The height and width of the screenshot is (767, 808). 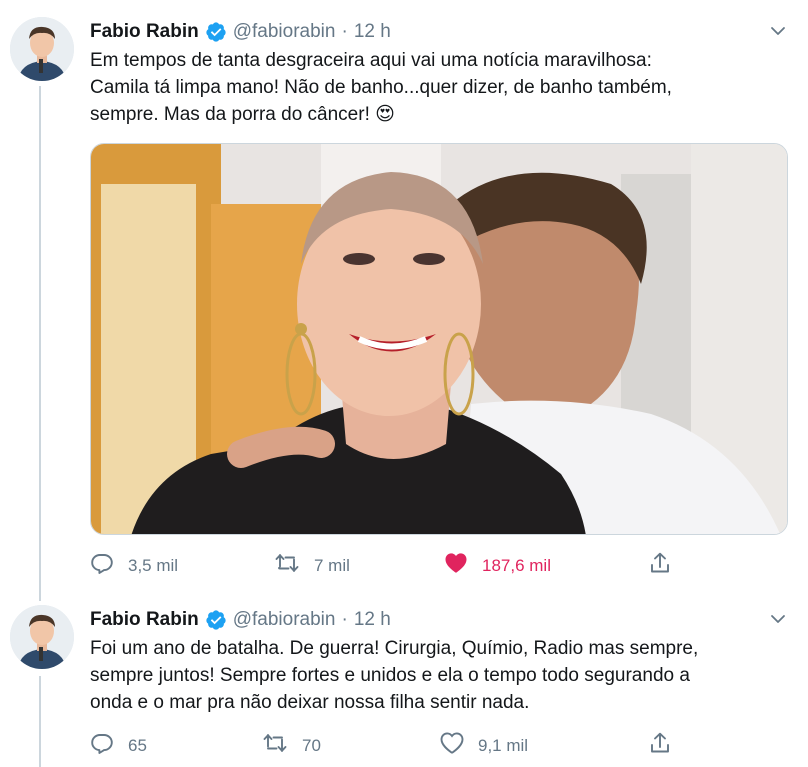 I want to click on retweet-button: 70, so click(x=291, y=745).